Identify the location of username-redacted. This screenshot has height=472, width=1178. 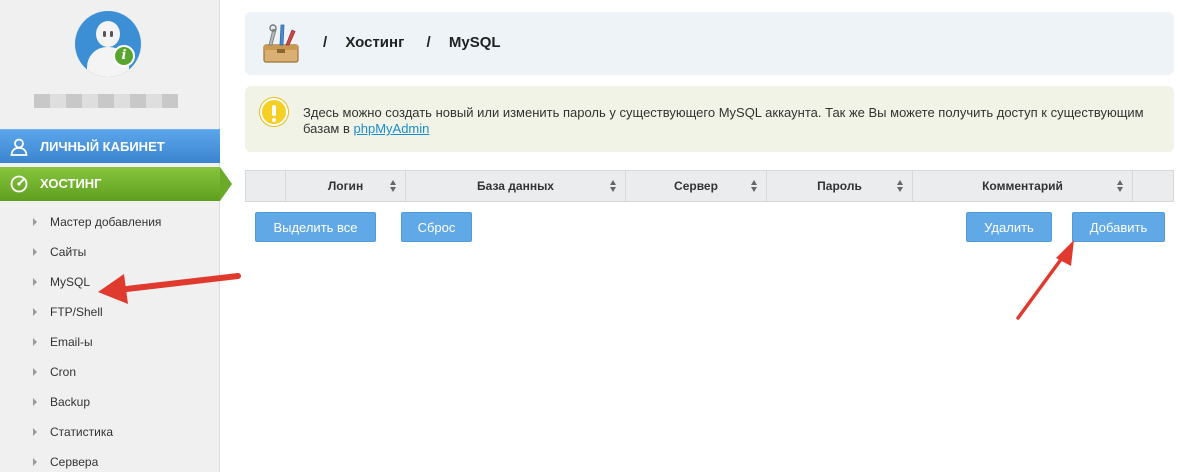
(106, 101).